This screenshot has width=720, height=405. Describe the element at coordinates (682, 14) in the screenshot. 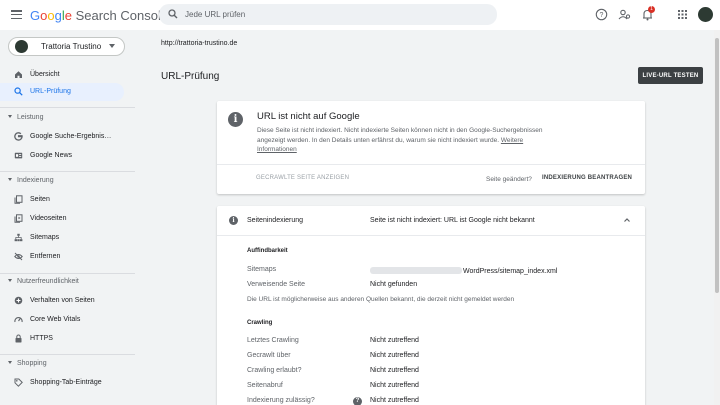

I see `apps-grid-icon` at that location.